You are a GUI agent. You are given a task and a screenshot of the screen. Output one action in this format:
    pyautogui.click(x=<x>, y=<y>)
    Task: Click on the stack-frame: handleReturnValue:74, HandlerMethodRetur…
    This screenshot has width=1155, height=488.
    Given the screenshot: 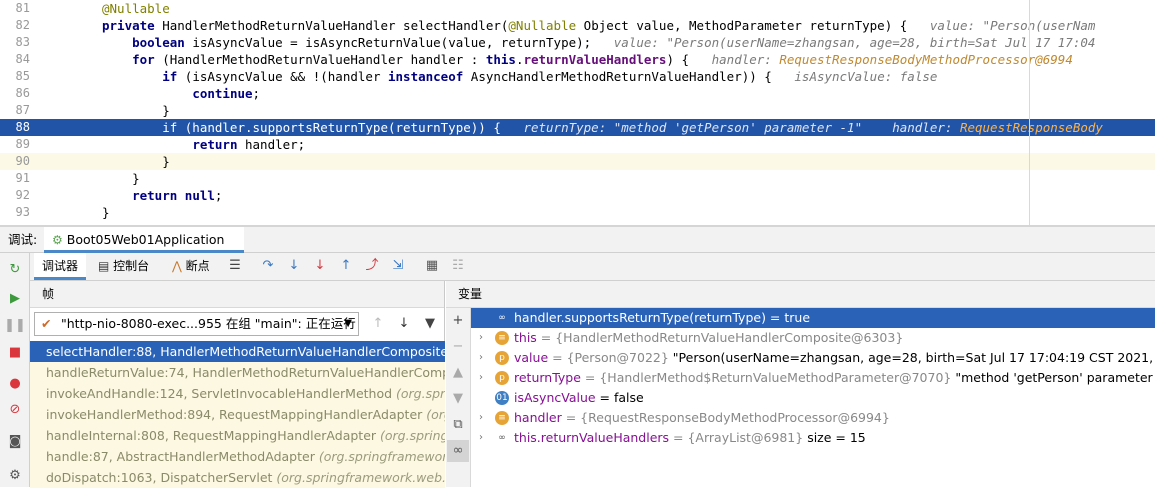 What is the action you would take?
    pyautogui.click(x=237, y=372)
    